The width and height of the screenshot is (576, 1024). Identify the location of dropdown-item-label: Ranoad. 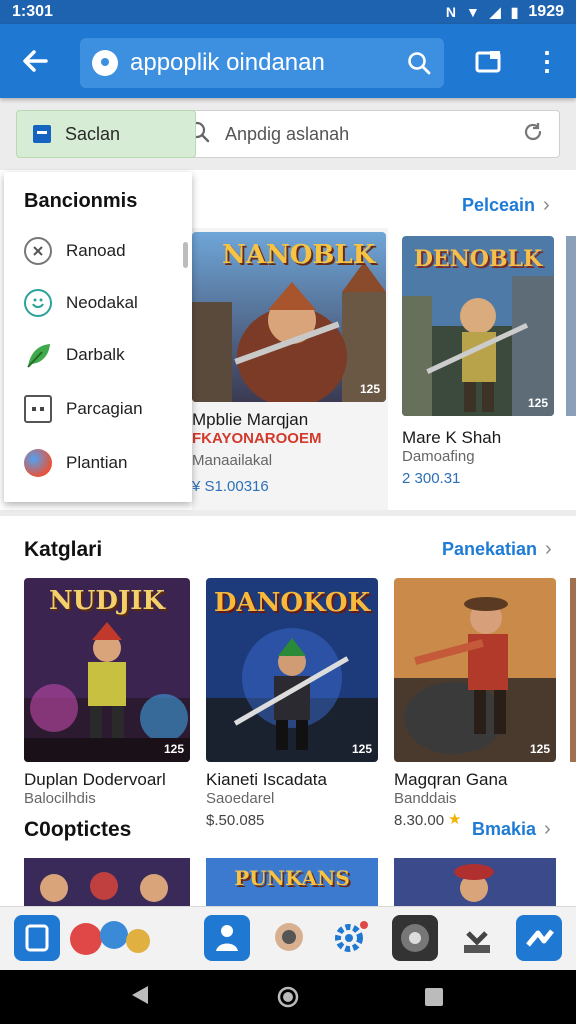
(96, 250).